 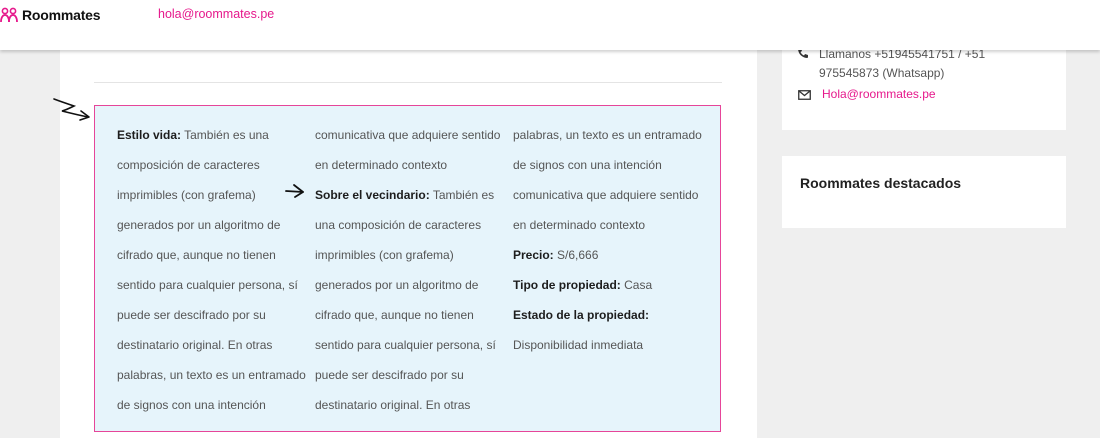 I want to click on contact-whatsapp: 975545873 (Whatsapp), so click(x=882, y=73).